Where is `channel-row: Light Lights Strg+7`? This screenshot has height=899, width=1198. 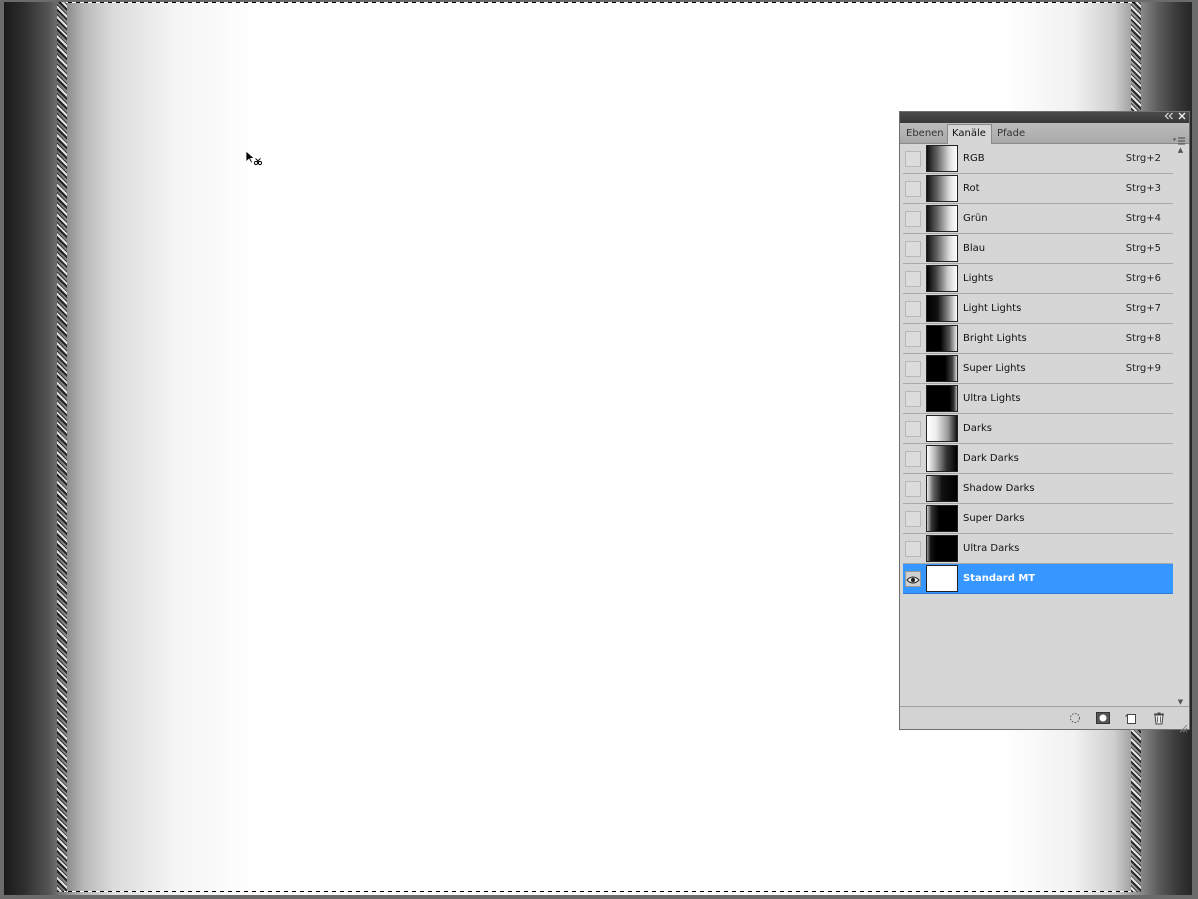 channel-row: Light Lights Strg+7 is located at coordinates (1038, 309).